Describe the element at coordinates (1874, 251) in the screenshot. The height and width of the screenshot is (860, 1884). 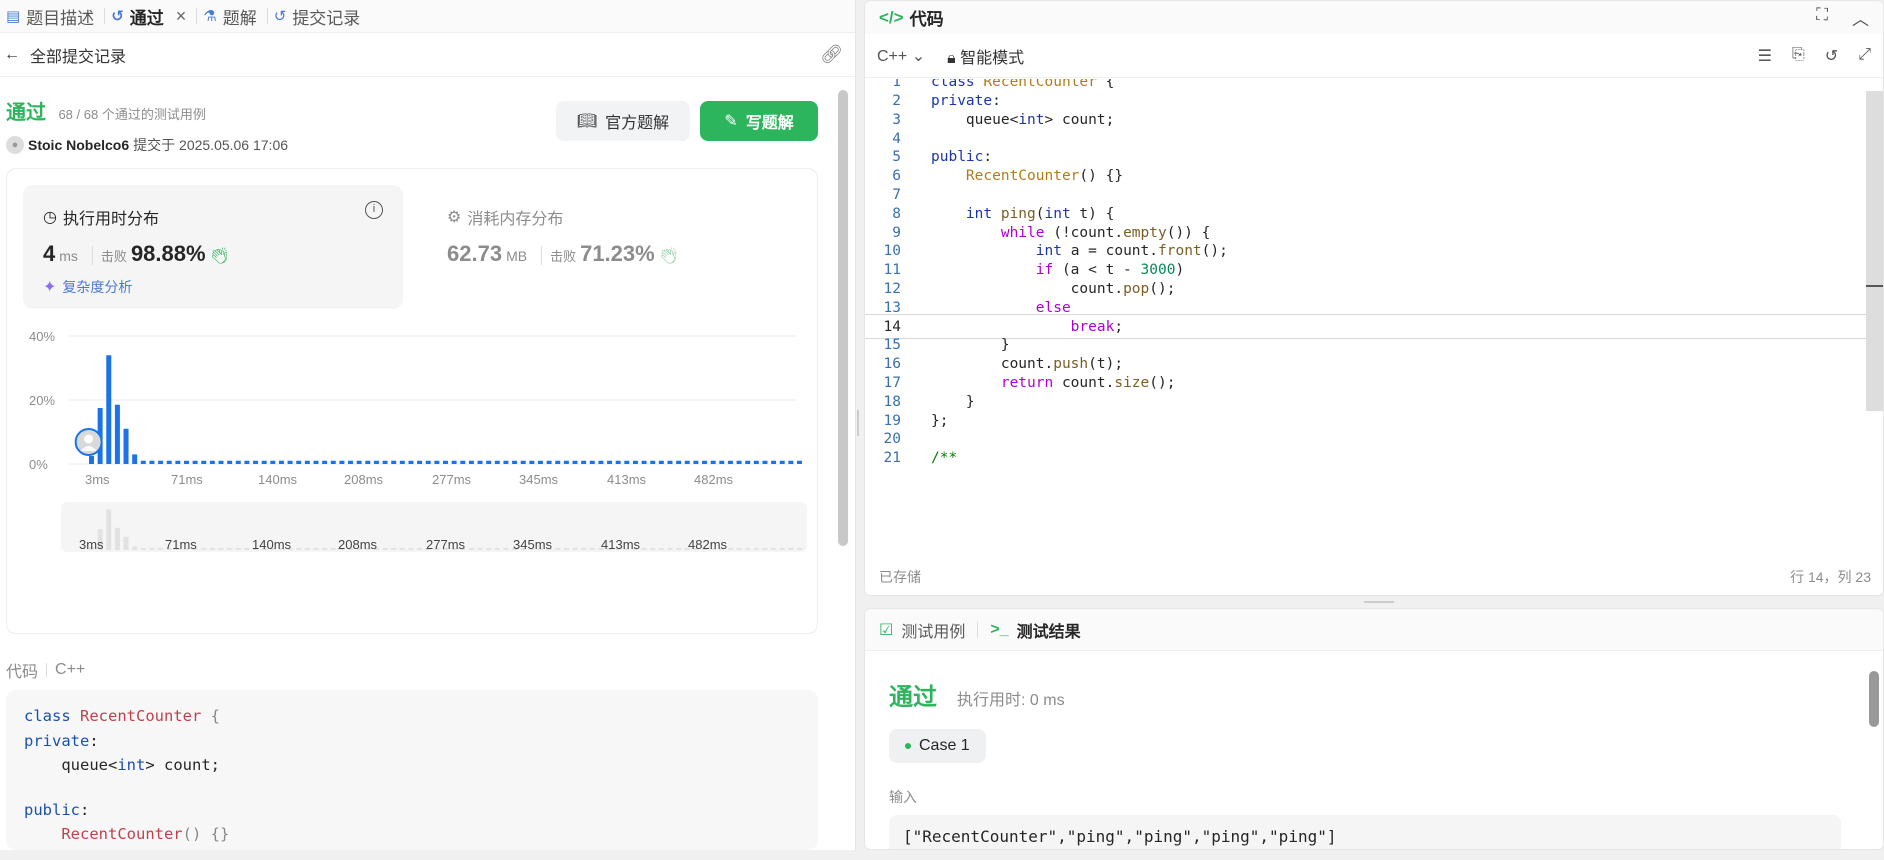
I see `editor-scrollbar` at that location.